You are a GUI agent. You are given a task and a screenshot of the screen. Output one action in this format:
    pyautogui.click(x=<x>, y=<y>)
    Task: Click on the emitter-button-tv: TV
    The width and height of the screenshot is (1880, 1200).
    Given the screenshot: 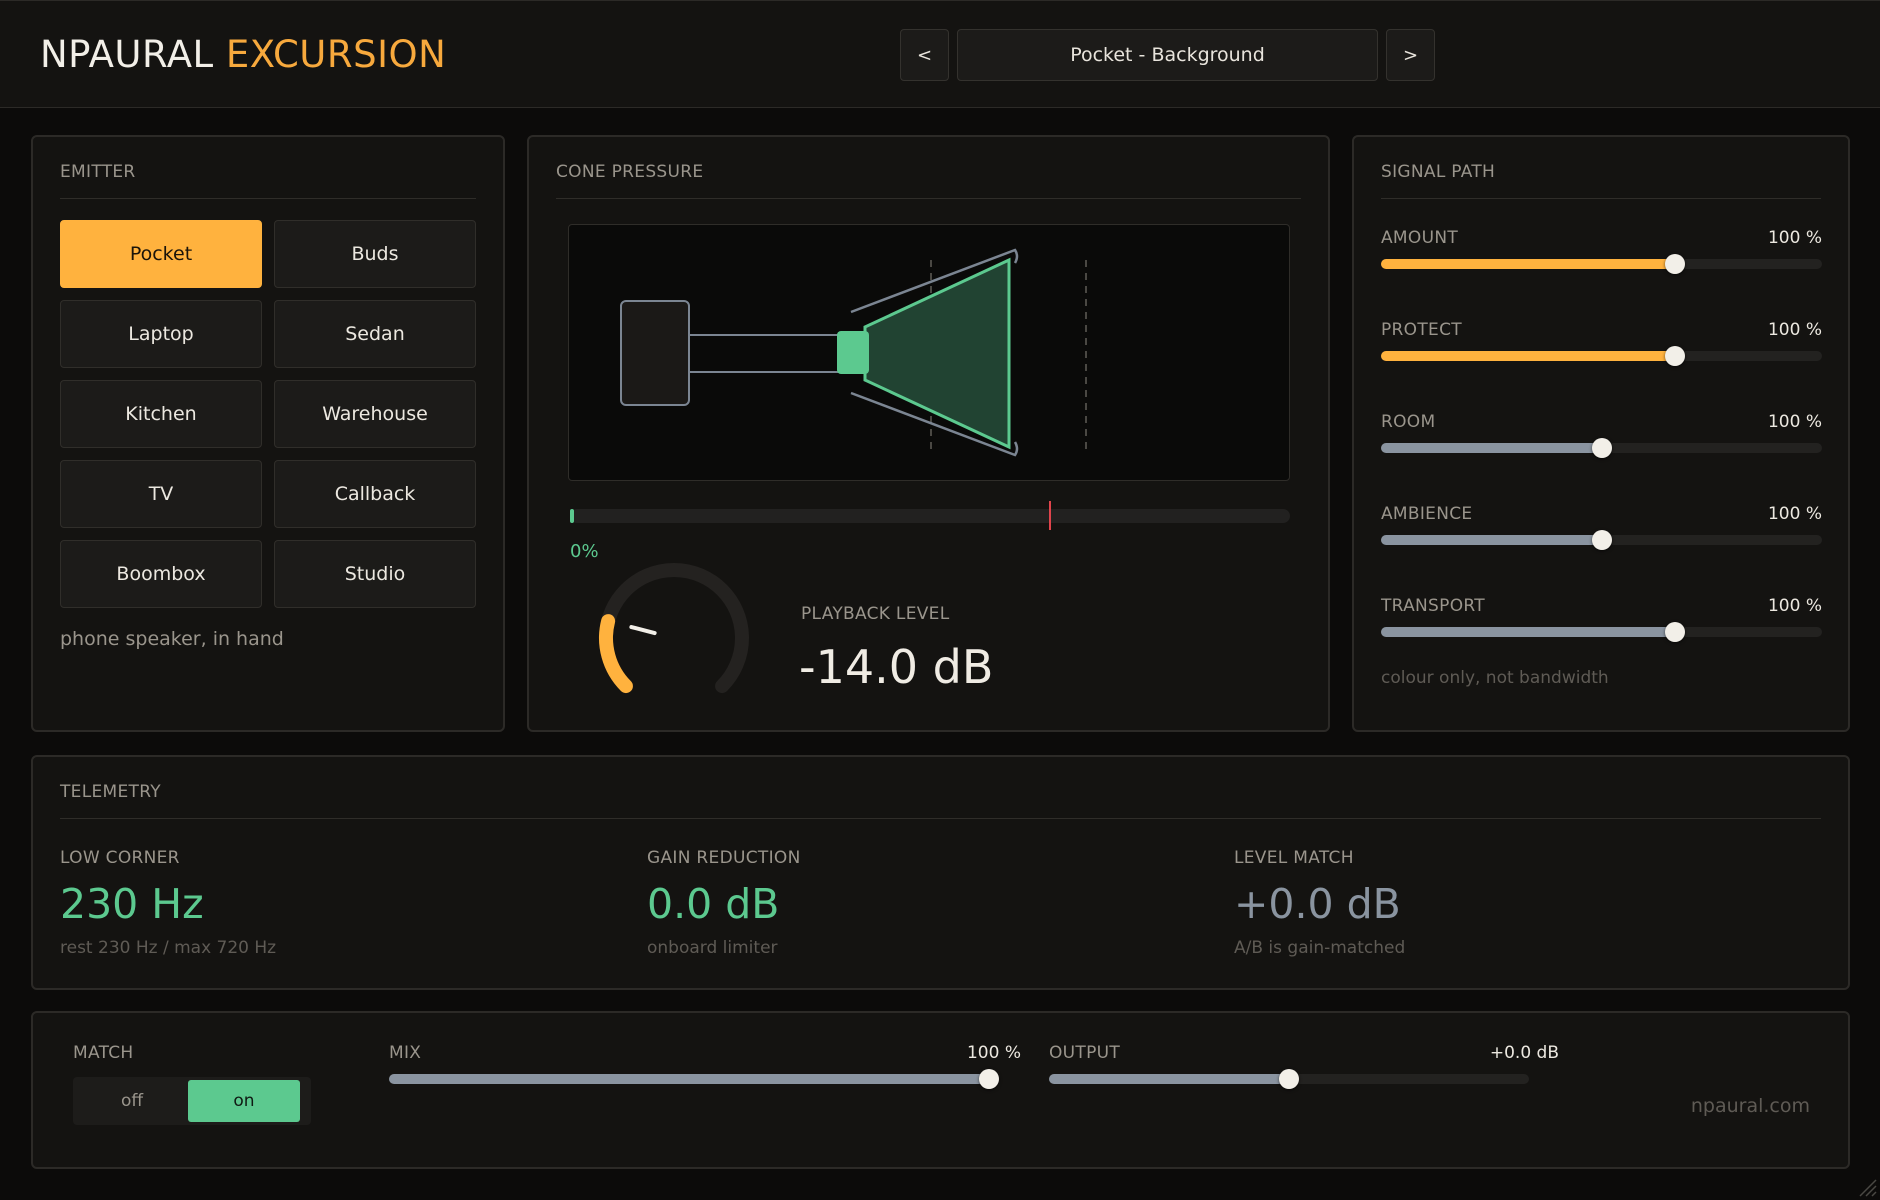 What is the action you would take?
    pyautogui.click(x=161, y=494)
    